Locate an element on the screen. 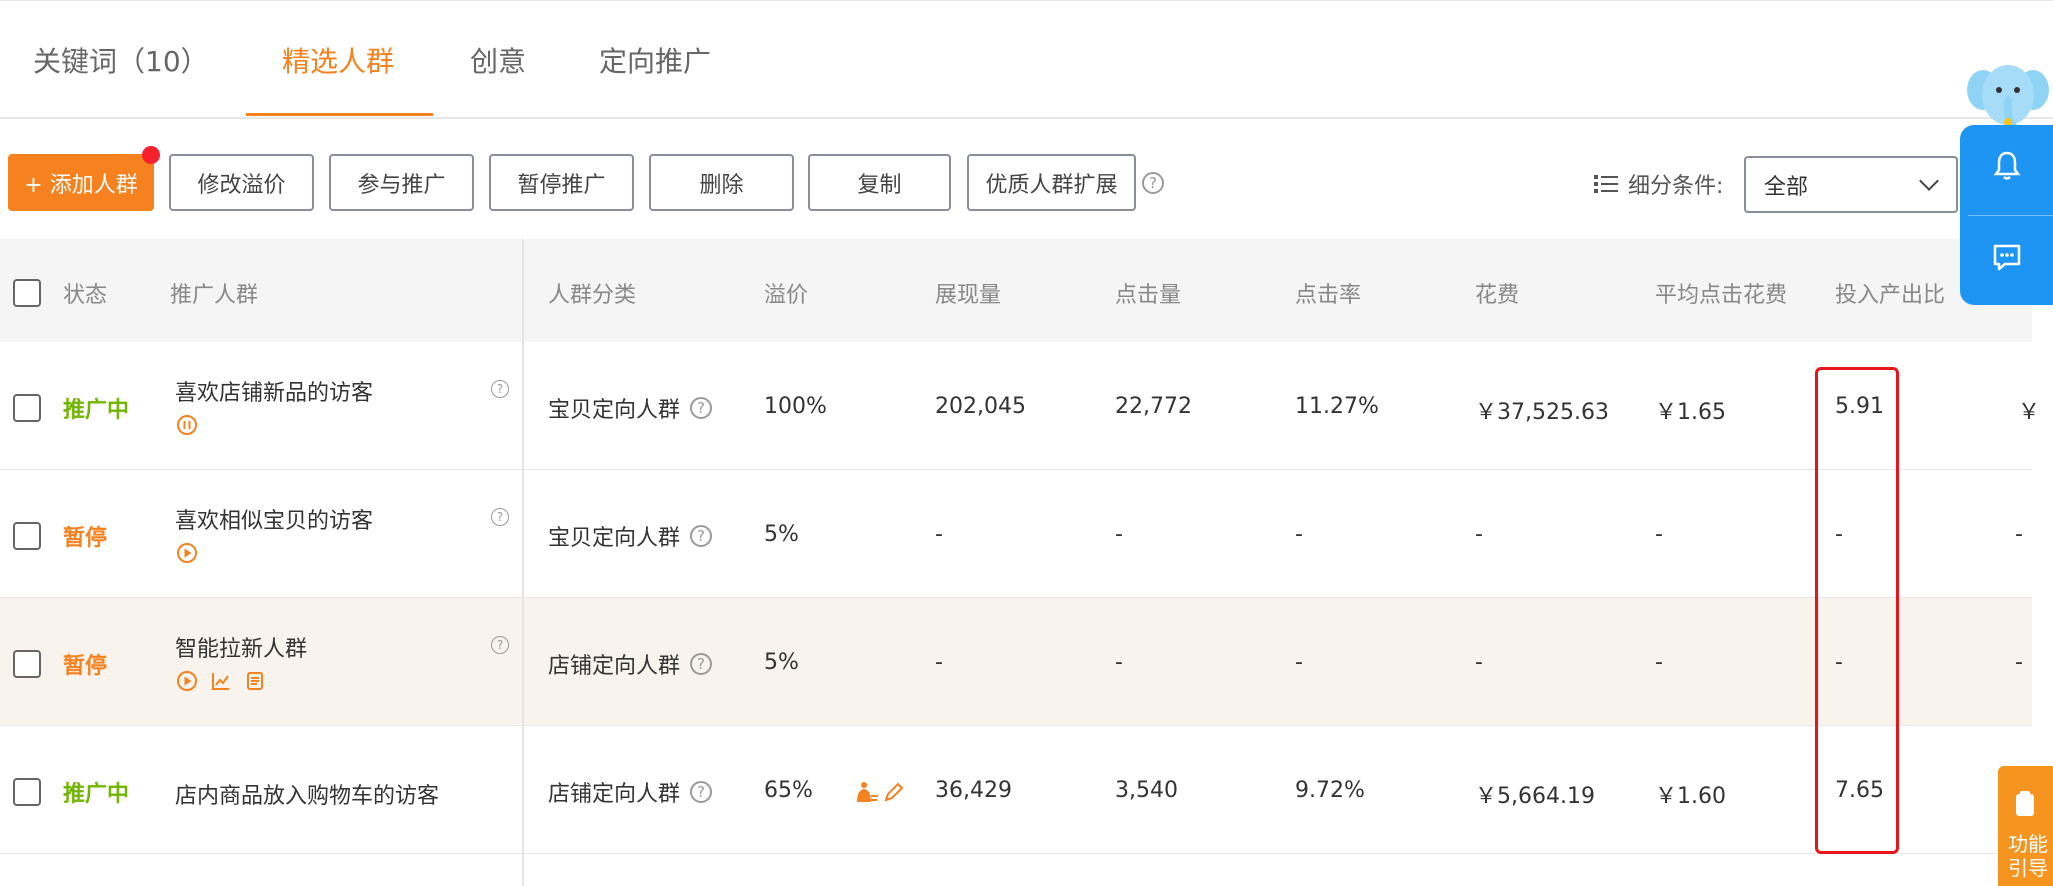  header-cost: 花费 is located at coordinates (1497, 293).